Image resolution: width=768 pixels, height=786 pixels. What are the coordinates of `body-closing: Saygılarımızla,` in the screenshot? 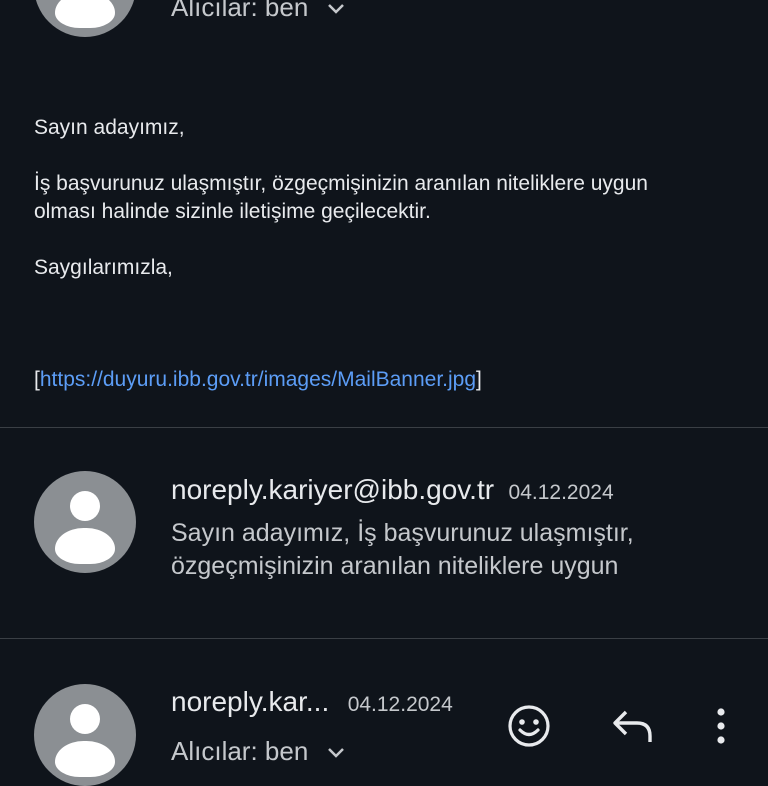 It's located at (103, 267).